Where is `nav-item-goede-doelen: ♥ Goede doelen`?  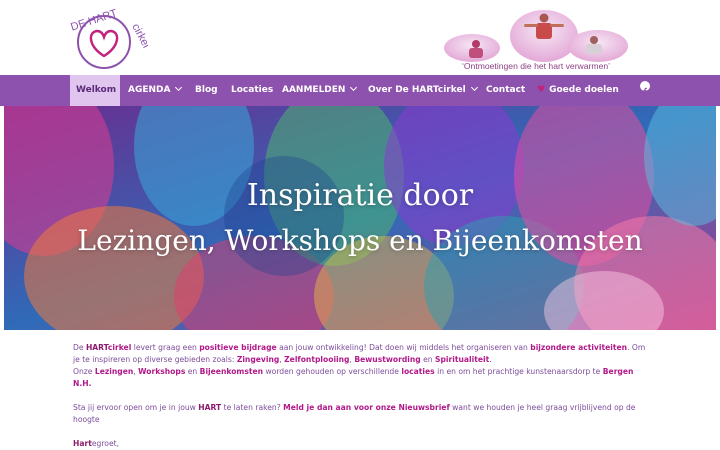
nav-item-goede-doelen: ♥ Goede doelen is located at coordinates (578, 90).